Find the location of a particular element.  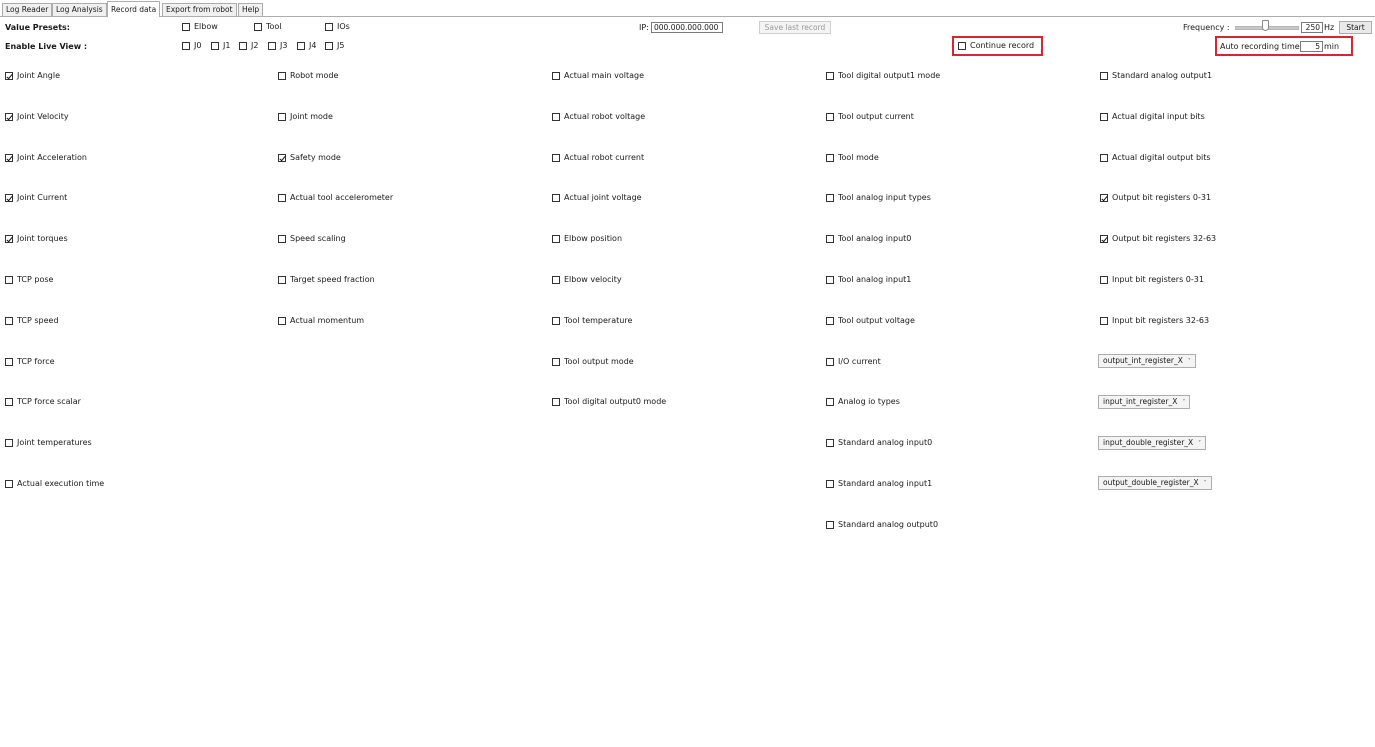

signal-checkbox: TCP force scalar is located at coordinates (43, 402).